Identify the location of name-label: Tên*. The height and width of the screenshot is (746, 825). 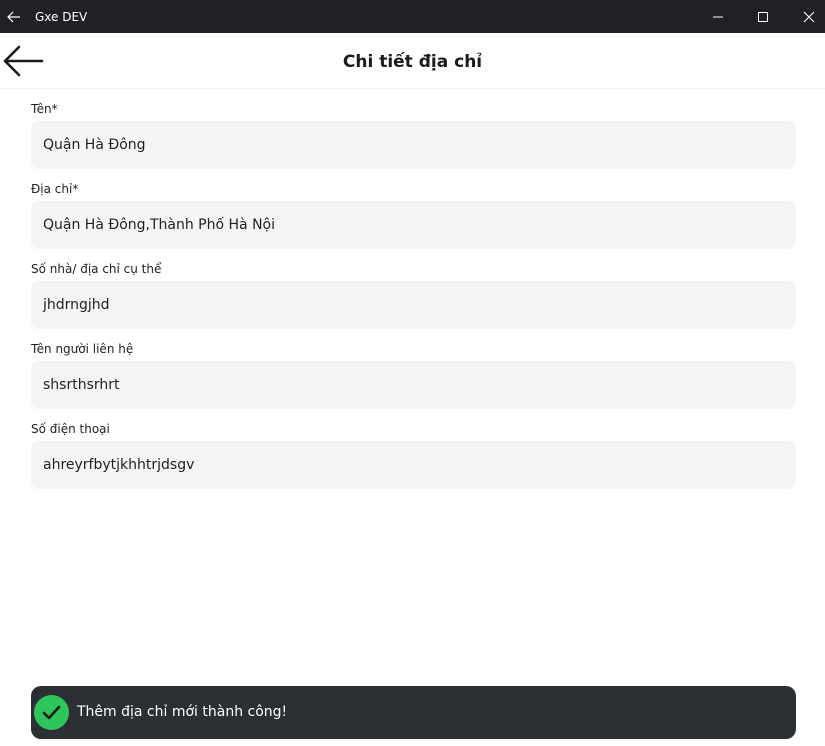
(44, 109).